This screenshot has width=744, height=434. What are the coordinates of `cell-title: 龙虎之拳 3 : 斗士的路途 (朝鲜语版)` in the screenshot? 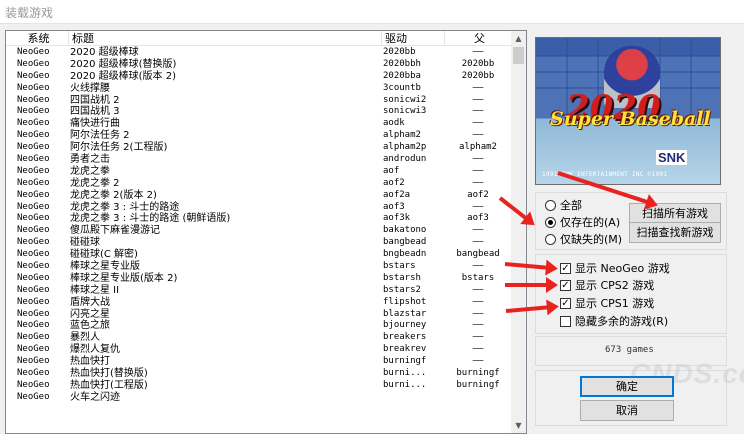 It's located at (150, 219).